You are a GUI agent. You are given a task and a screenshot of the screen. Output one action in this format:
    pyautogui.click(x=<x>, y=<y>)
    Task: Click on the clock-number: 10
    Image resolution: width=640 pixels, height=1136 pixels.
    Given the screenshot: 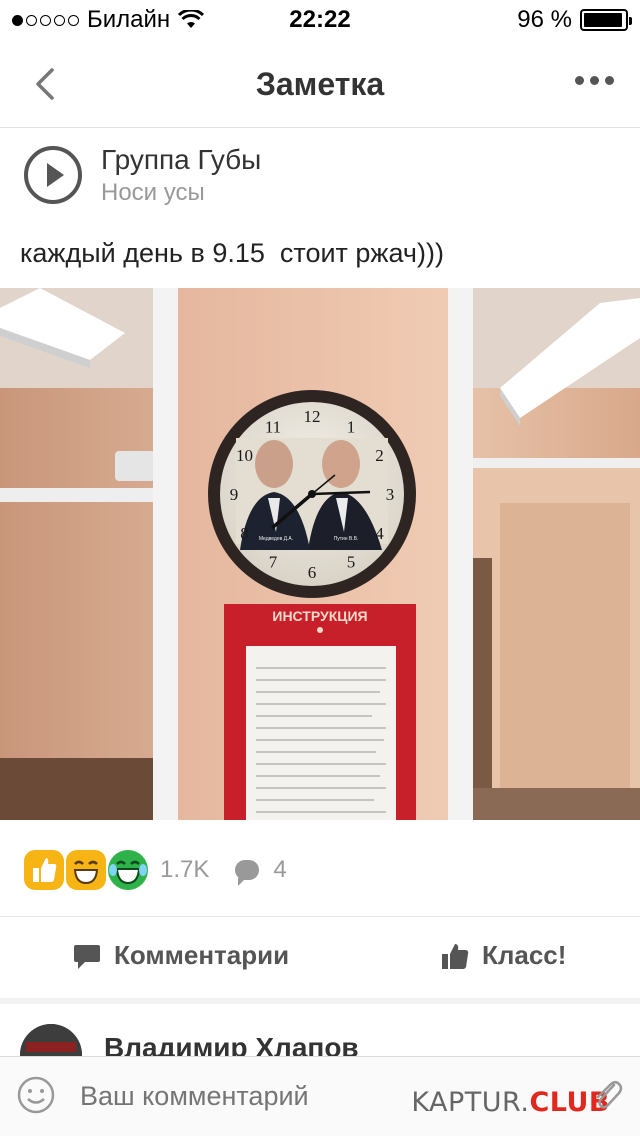 What is the action you would take?
    pyautogui.click(x=244, y=455)
    